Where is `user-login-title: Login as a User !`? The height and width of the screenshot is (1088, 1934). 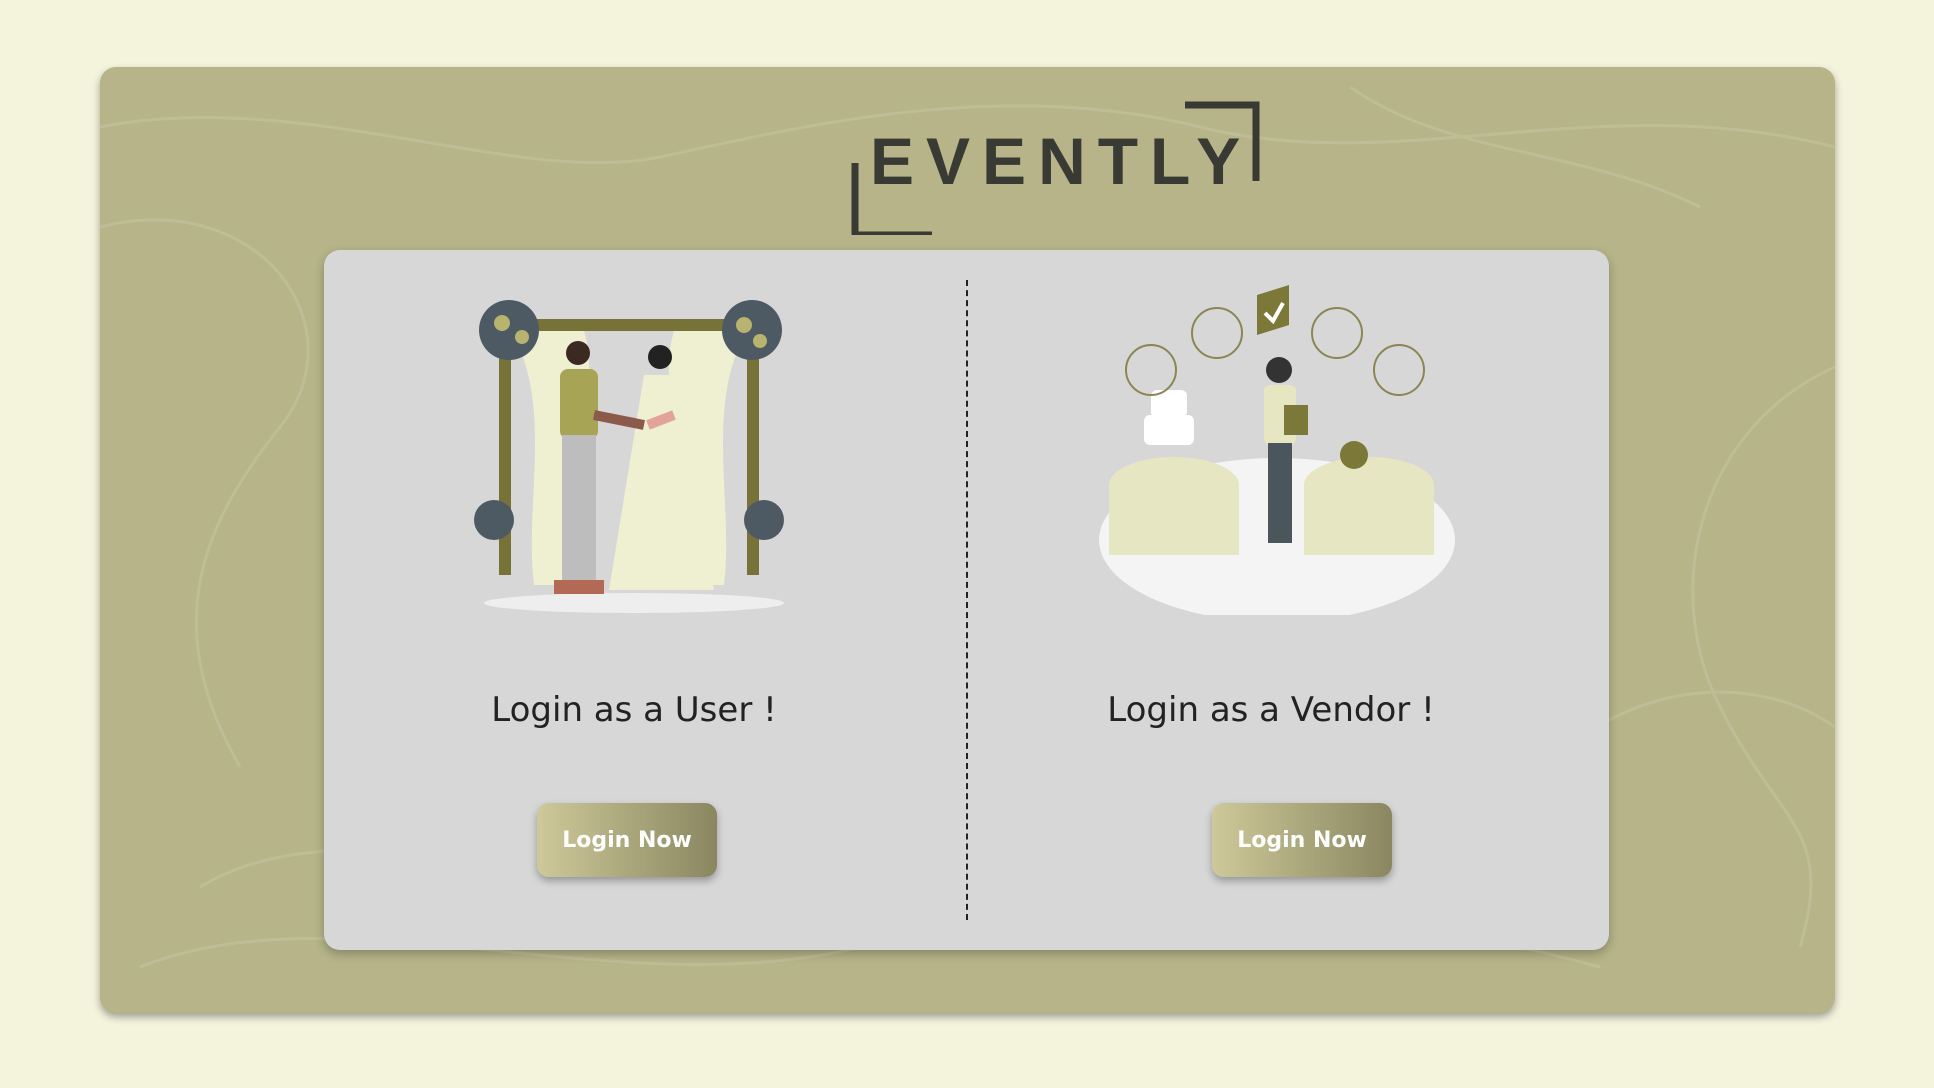
user-login-title: Login as a User ! is located at coordinates (634, 710).